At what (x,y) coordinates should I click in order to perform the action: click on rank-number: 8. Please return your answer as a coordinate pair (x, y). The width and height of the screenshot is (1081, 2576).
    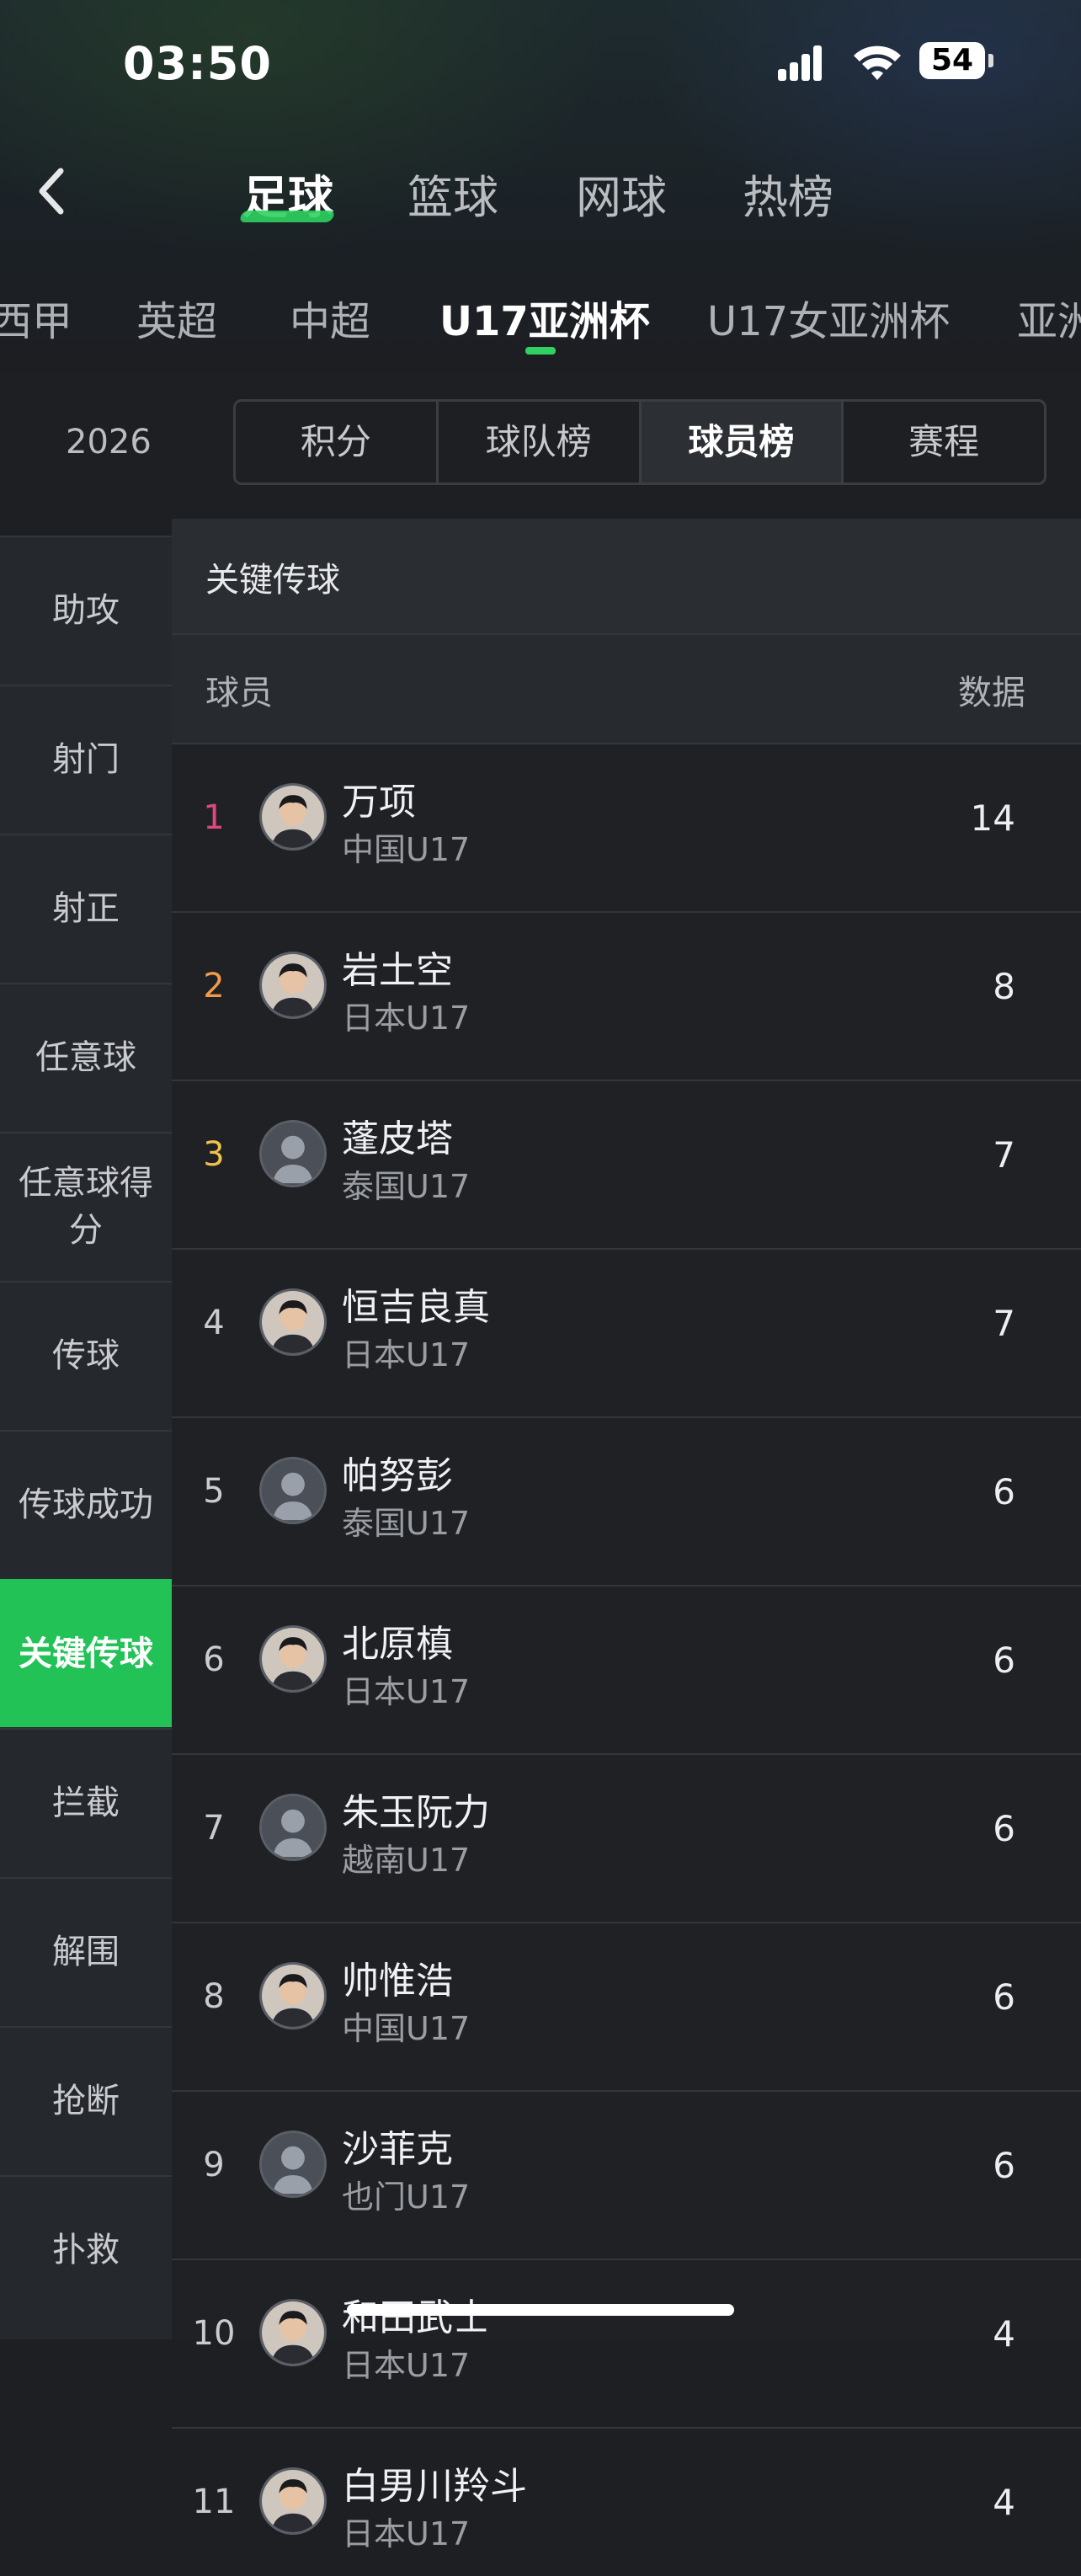
    Looking at the image, I should click on (214, 1996).